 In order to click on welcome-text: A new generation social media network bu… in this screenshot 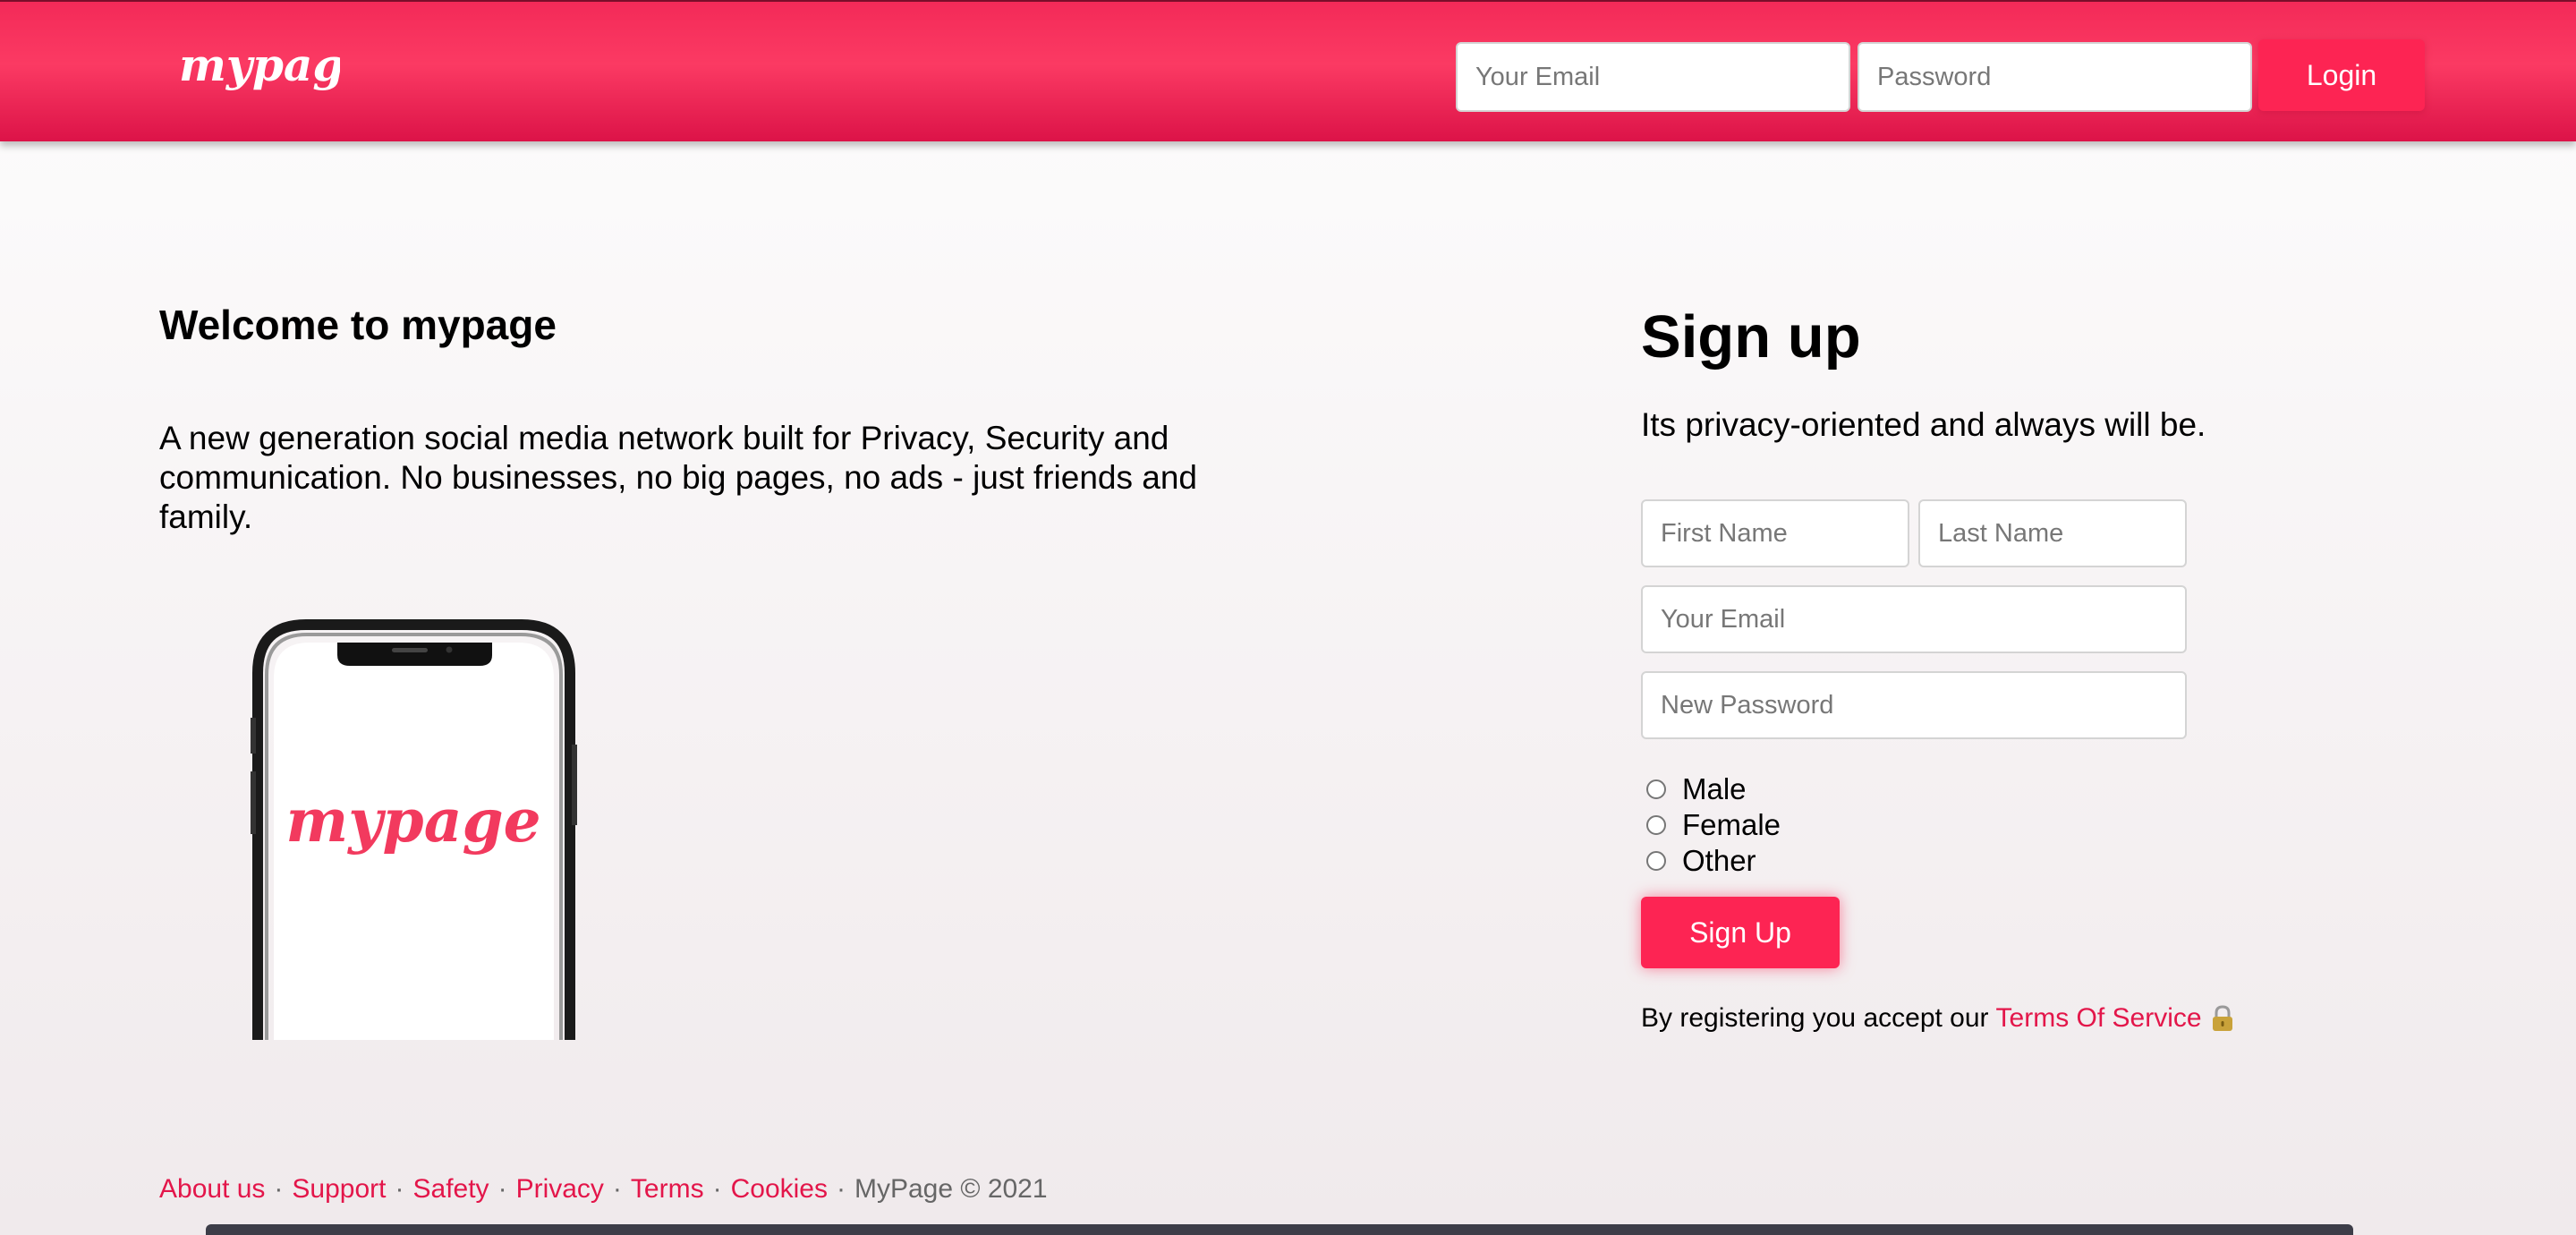, I will do `click(678, 477)`.